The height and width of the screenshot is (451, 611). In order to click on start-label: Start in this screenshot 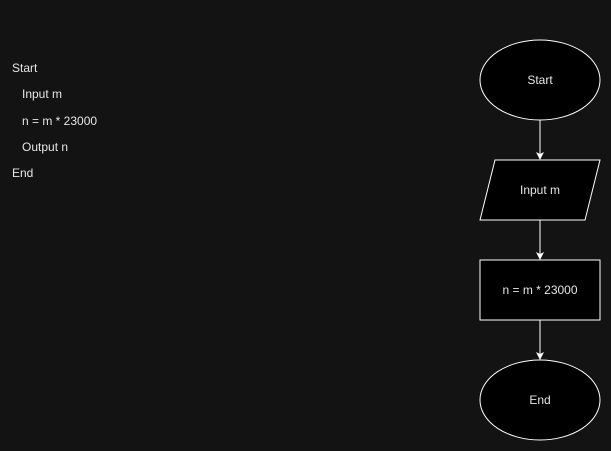, I will do `click(540, 80)`.